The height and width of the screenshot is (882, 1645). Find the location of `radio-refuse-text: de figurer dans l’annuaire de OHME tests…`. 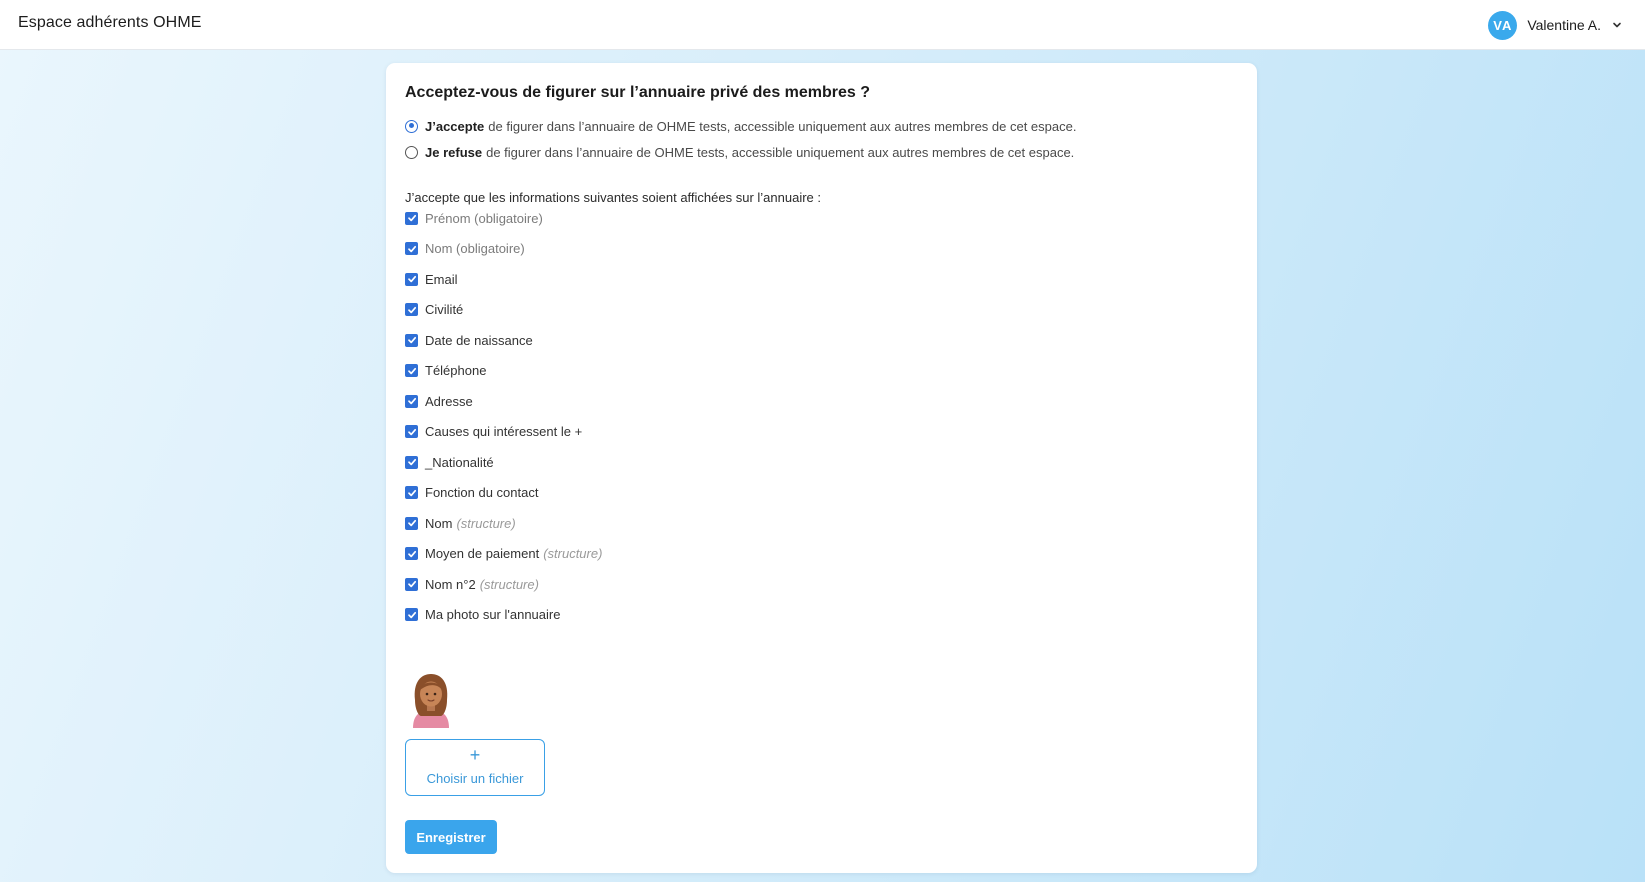

radio-refuse-text: de figurer dans l’annuaire de OHME tests… is located at coordinates (780, 152).